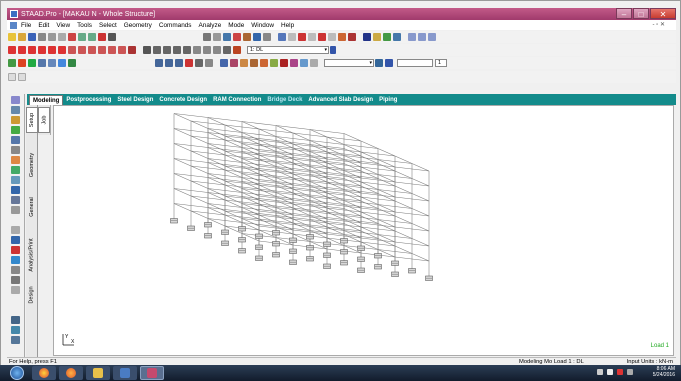  I want to click on tab-concrete-design: Concrete Design, so click(183, 100).